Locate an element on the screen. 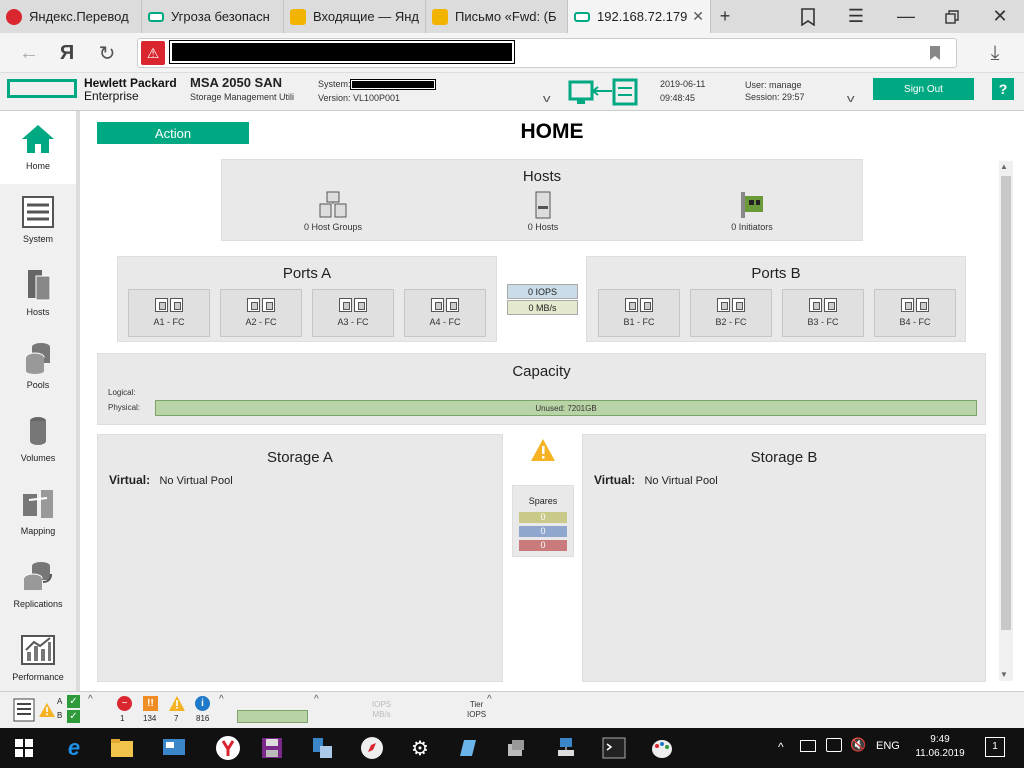 This screenshot has height=768, width=1024. ie-icon: e is located at coordinates (74, 748).